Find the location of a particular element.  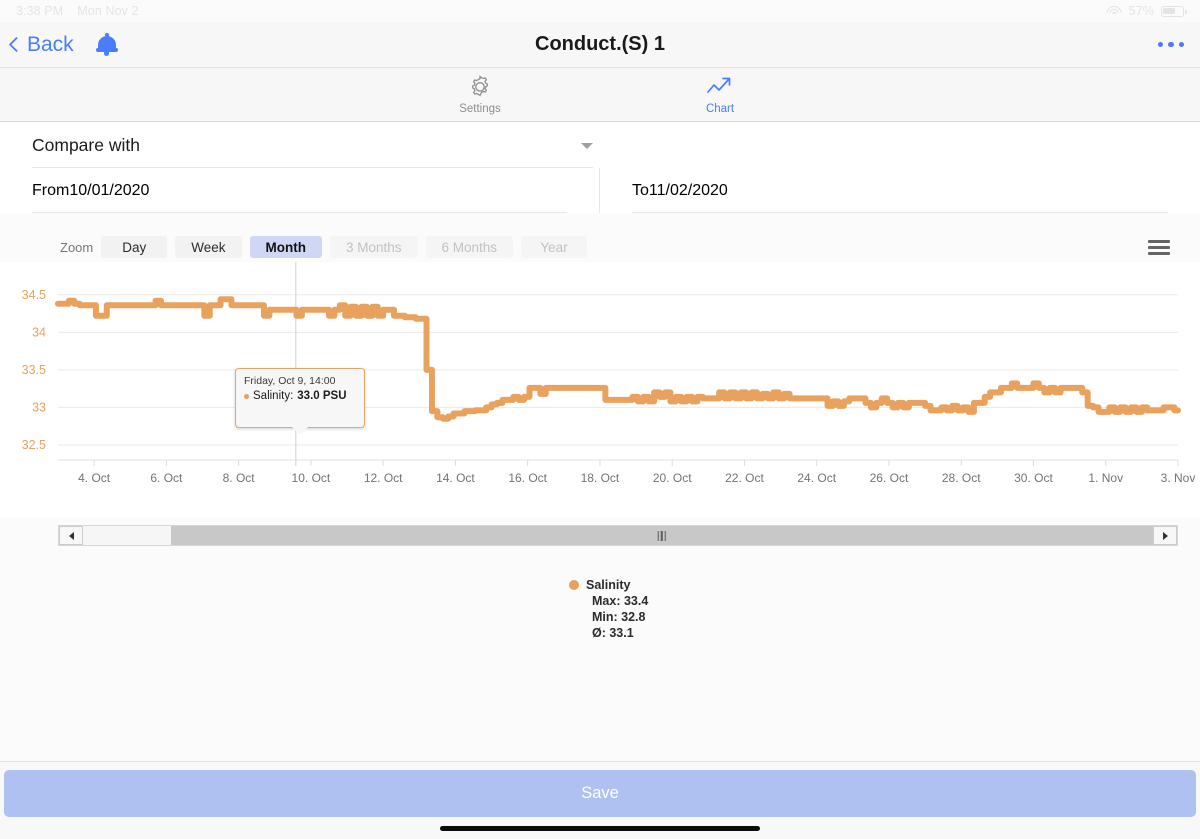

battery-percent: 57% is located at coordinates (1141, 11).